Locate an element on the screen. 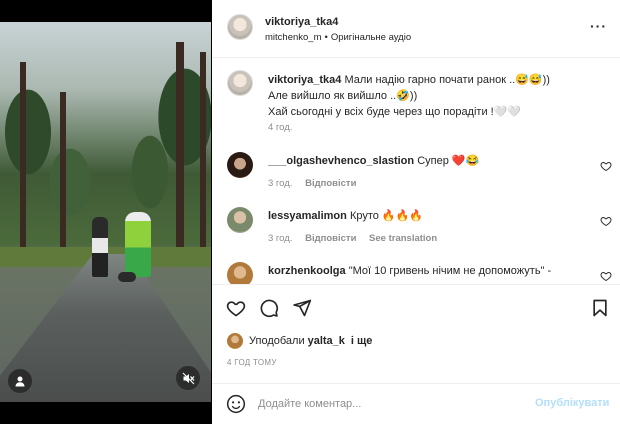 The image size is (620, 424). comment-body: lessyamalimon Круто 🔥🔥🔥 is located at coordinates (428, 216).